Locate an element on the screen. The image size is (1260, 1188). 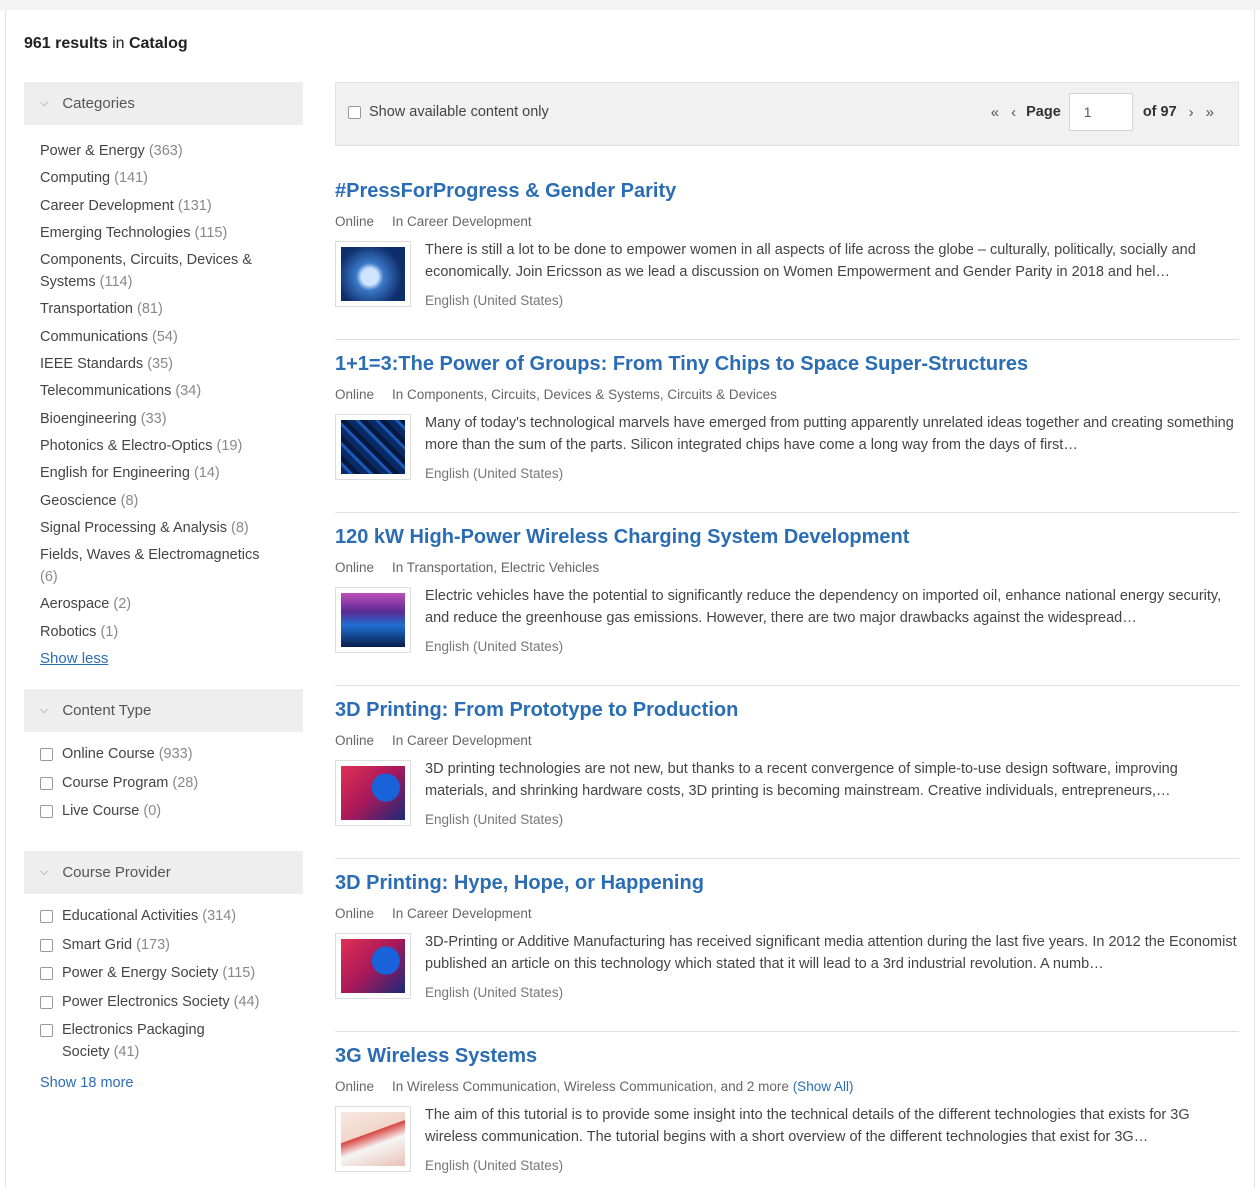
category-item: Photonics & Electro-Optics (19) is located at coordinates (160, 446).